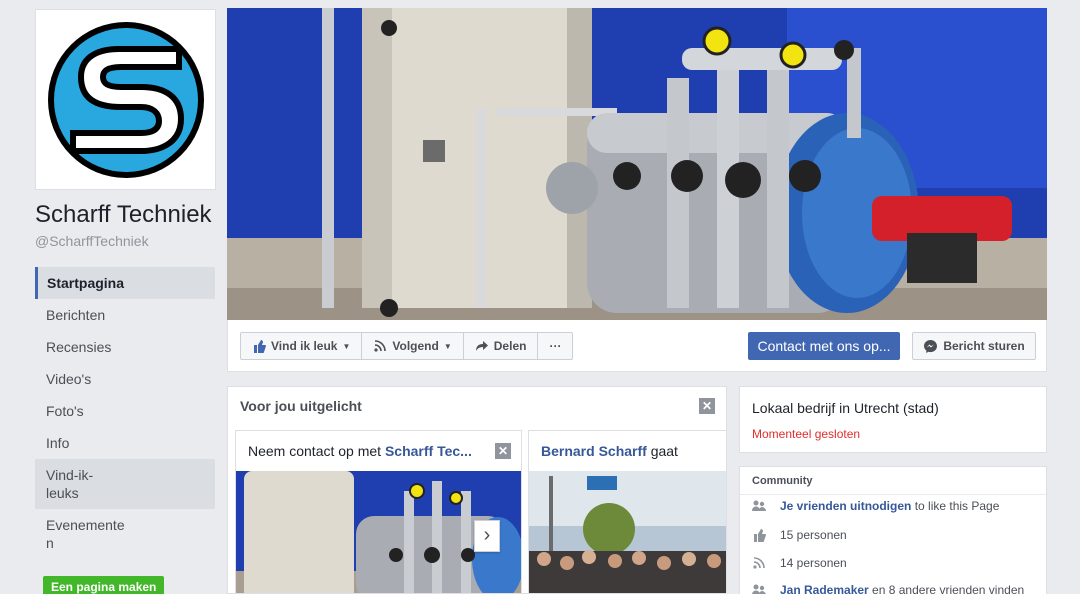 This screenshot has width=1080, height=594. What do you see at coordinates (301, 406) in the screenshot?
I see `featured-title: Voor jou uitgelicht` at bounding box center [301, 406].